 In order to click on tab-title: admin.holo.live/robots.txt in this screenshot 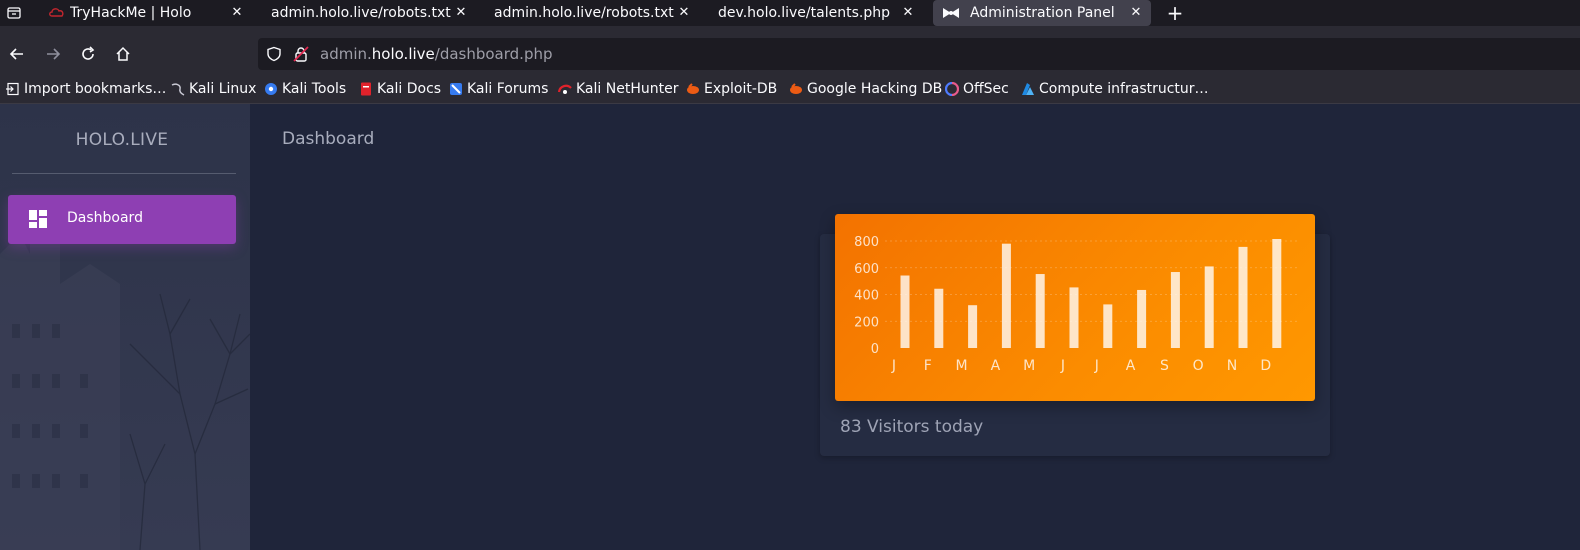, I will do `click(584, 13)`.